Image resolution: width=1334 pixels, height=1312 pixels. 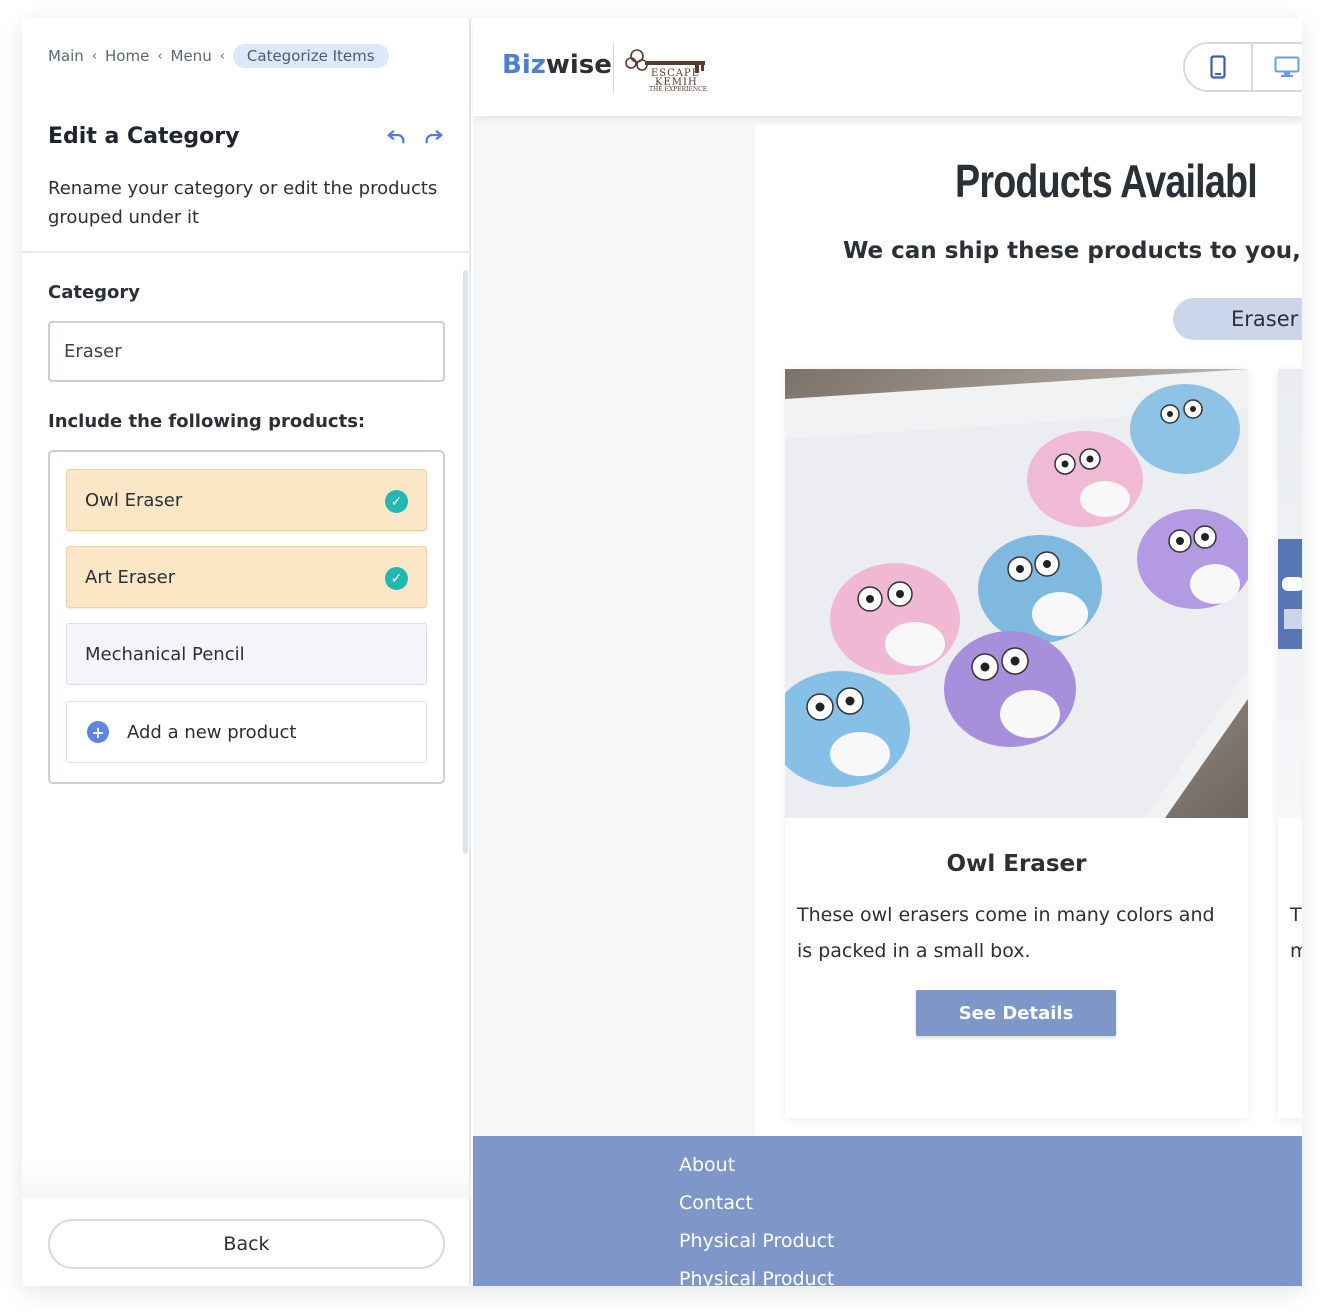 I want to click on footer-link-contact: Contact, so click(x=716, y=1203).